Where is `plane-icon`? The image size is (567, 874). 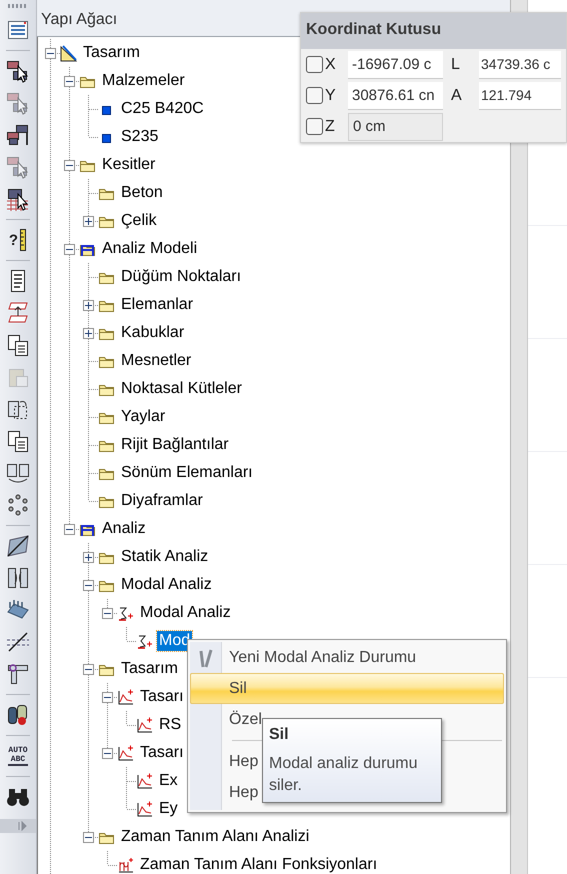
plane-icon is located at coordinates (18, 546).